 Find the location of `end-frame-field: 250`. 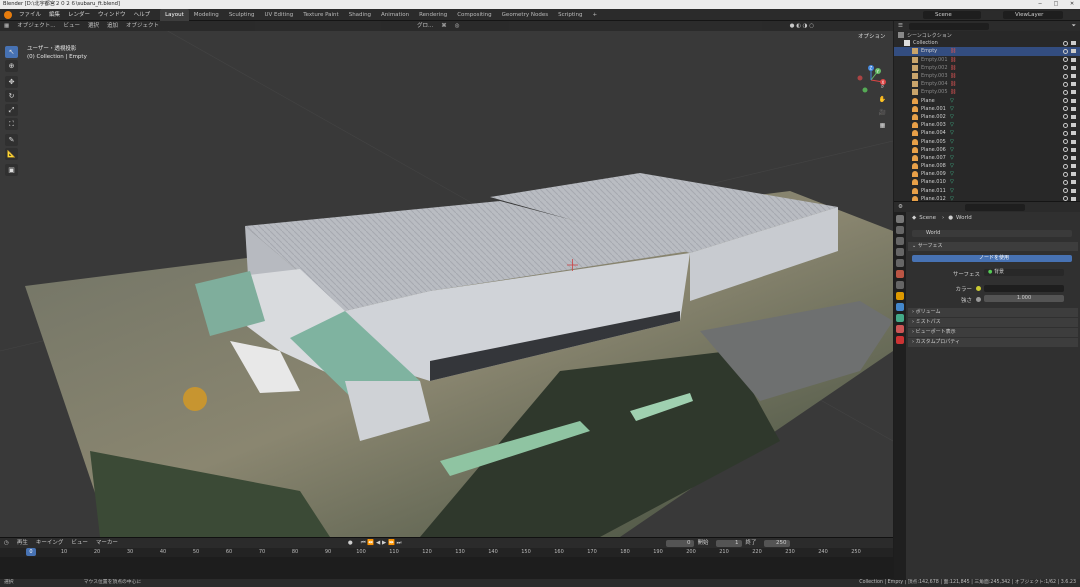

end-frame-field: 250 is located at coordinates (776, 543).